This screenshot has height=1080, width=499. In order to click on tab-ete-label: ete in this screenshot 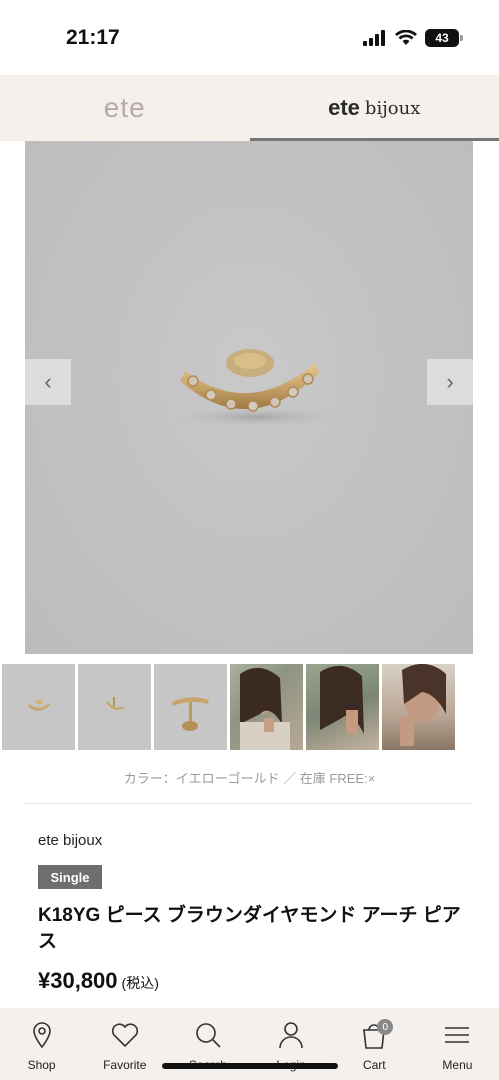, I will do `click(124, 107)`.